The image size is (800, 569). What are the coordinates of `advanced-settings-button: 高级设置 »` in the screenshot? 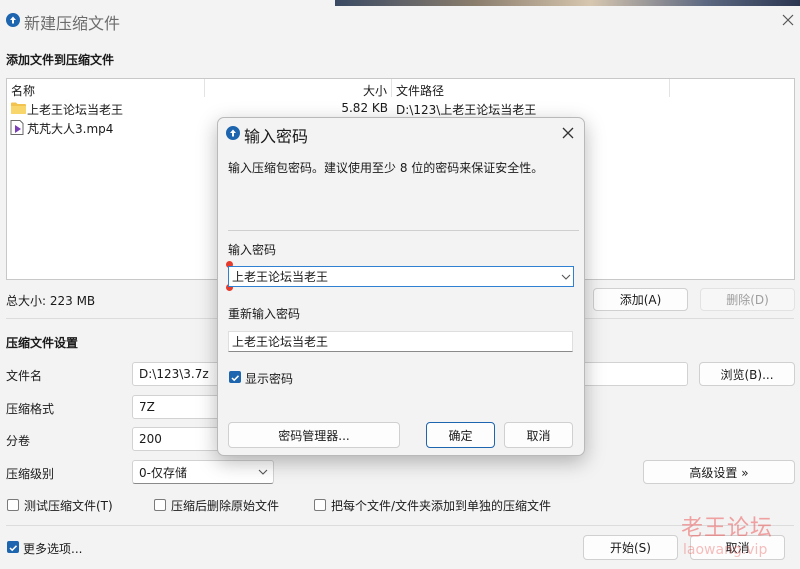 It's located at (719, 472).